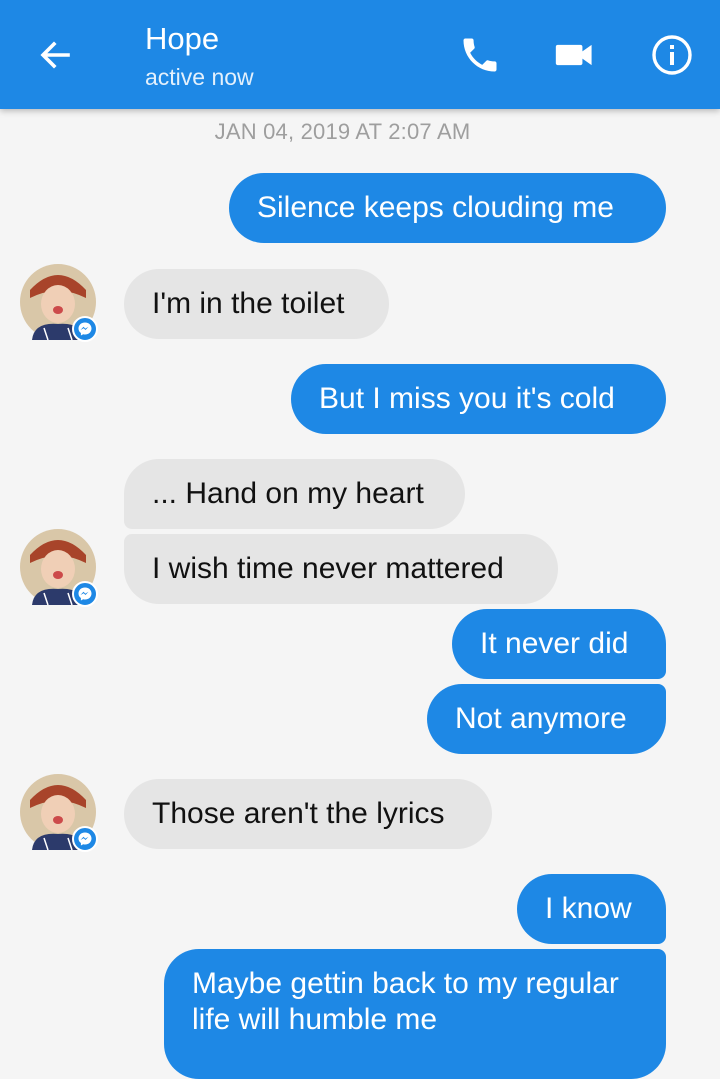 This screenshot has height=1079, width=720. Describe the element at coordinates (588, 908) in the screenshot. I see `message-text: I know` at that location.